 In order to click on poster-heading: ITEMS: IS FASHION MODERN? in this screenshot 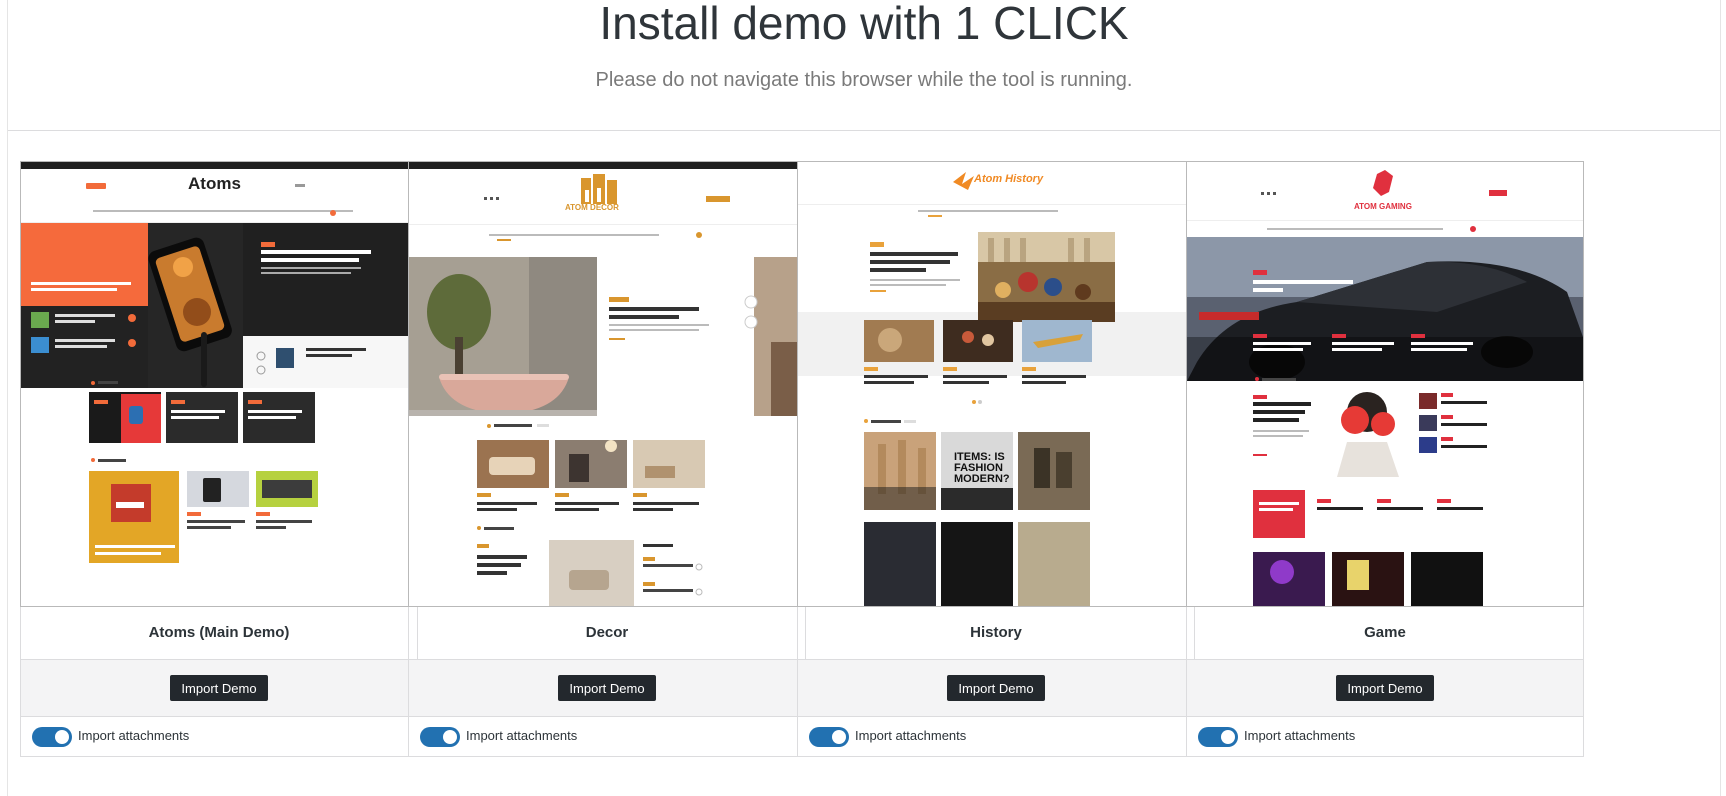, I will do `click(982, 468)`.